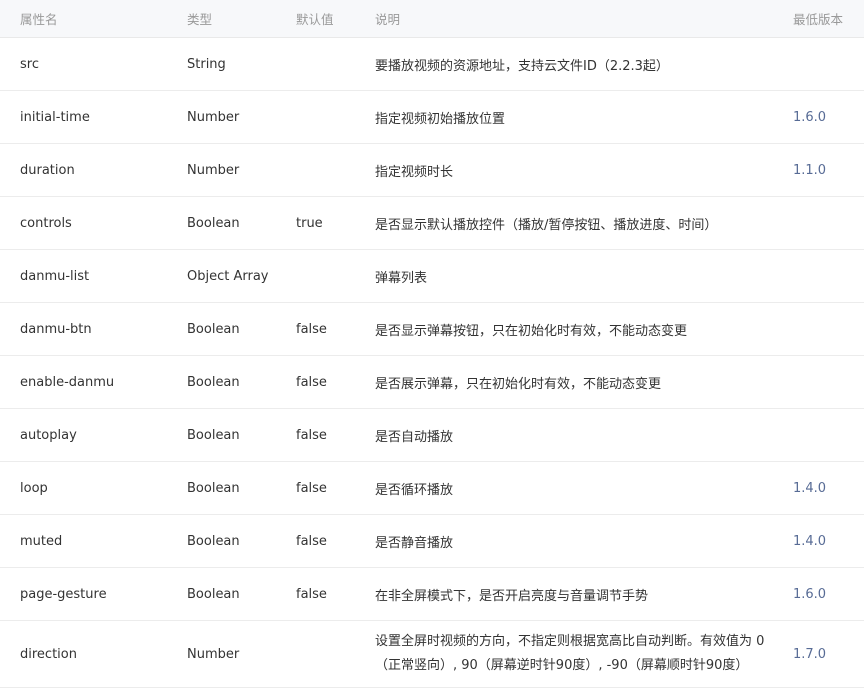 The width and height of the screenshot is (864, 699). What do you see at coordinates (55, 117) in the screenshot?
I see `attr-name: initial-time` at bounding box center [55, 117].